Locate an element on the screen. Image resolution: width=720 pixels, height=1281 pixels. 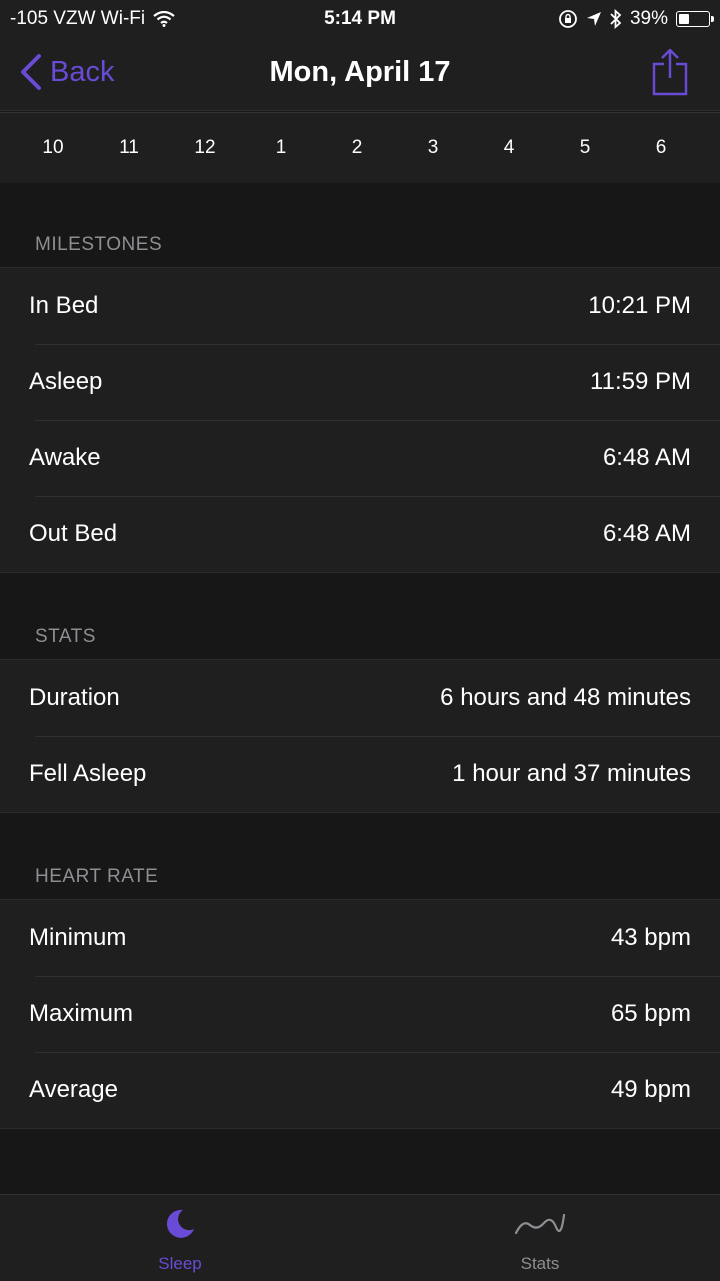
timeline-tick: 1 is located at coordinates (281, 147).